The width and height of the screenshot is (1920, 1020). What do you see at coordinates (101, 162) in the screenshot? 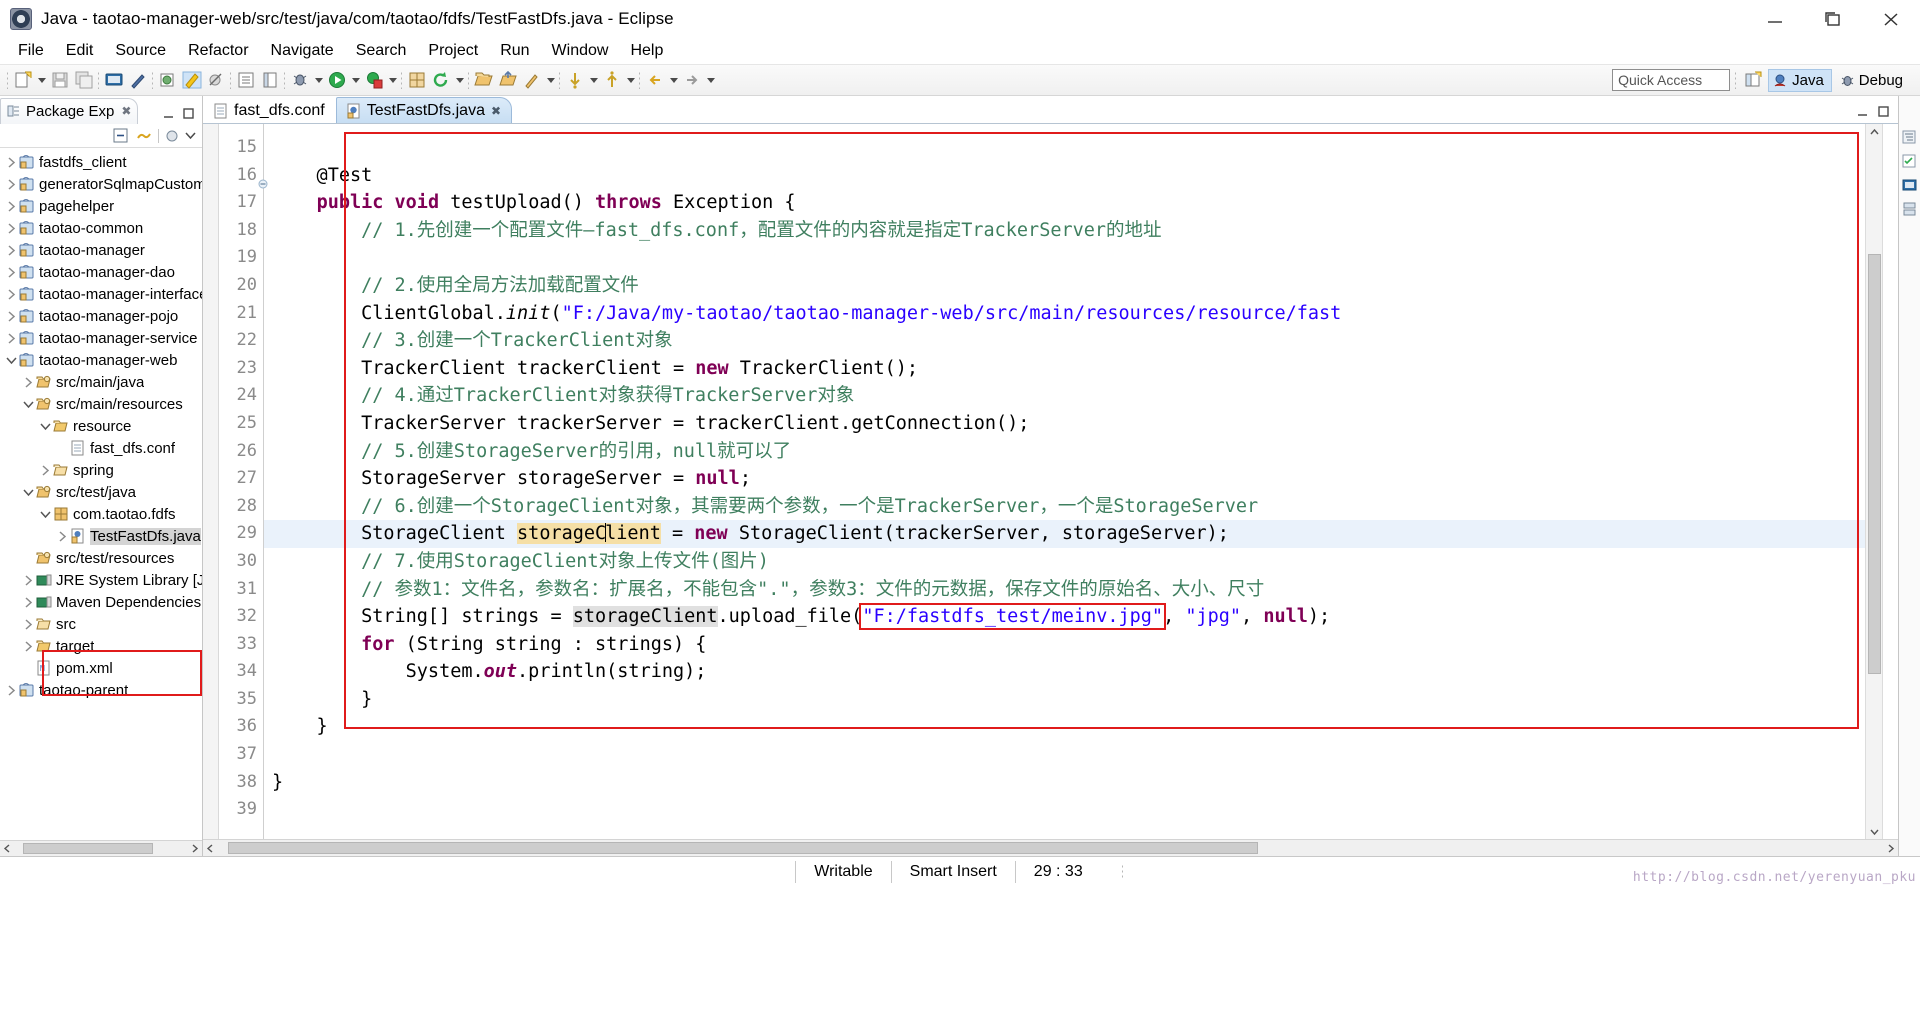
I see `tree-item-fastdfs-client: fastdfs_client` at bounding box center [101, 162].